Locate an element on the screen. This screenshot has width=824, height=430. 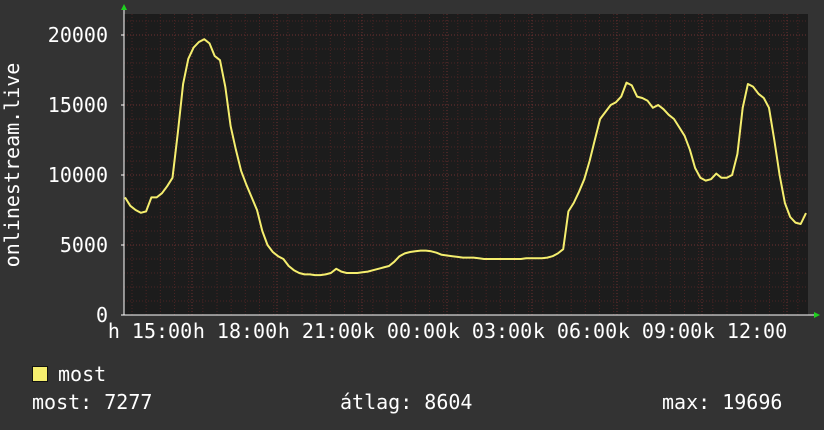
y-axis-ticks: 0 5000 10000 15000 20000 is located at coordinates (86, 175).